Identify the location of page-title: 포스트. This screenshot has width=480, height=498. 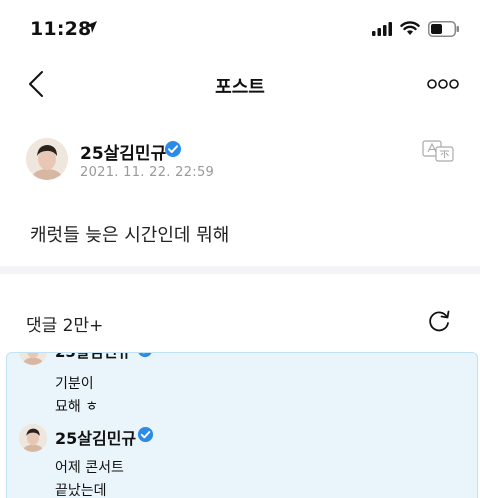
(240, 87).